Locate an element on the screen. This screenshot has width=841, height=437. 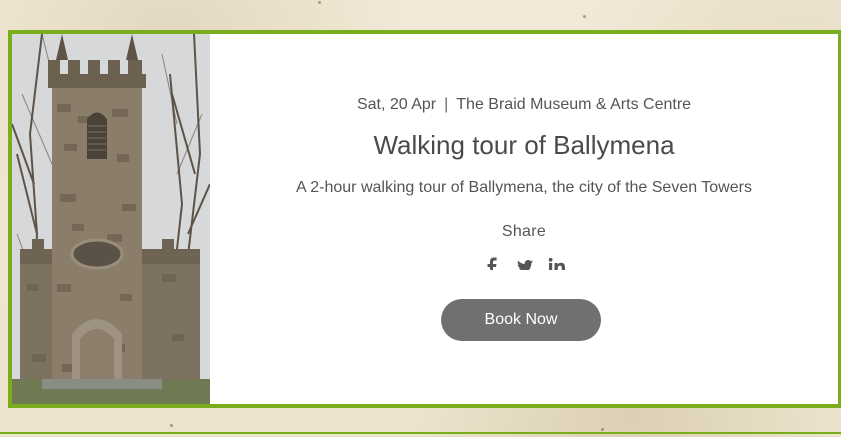
social-share-bar is located at coordinates (524, 263).